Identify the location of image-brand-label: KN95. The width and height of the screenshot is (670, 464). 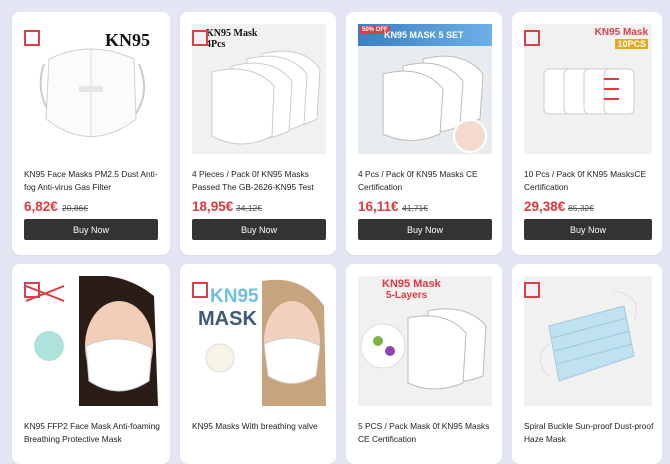
(127, 40).